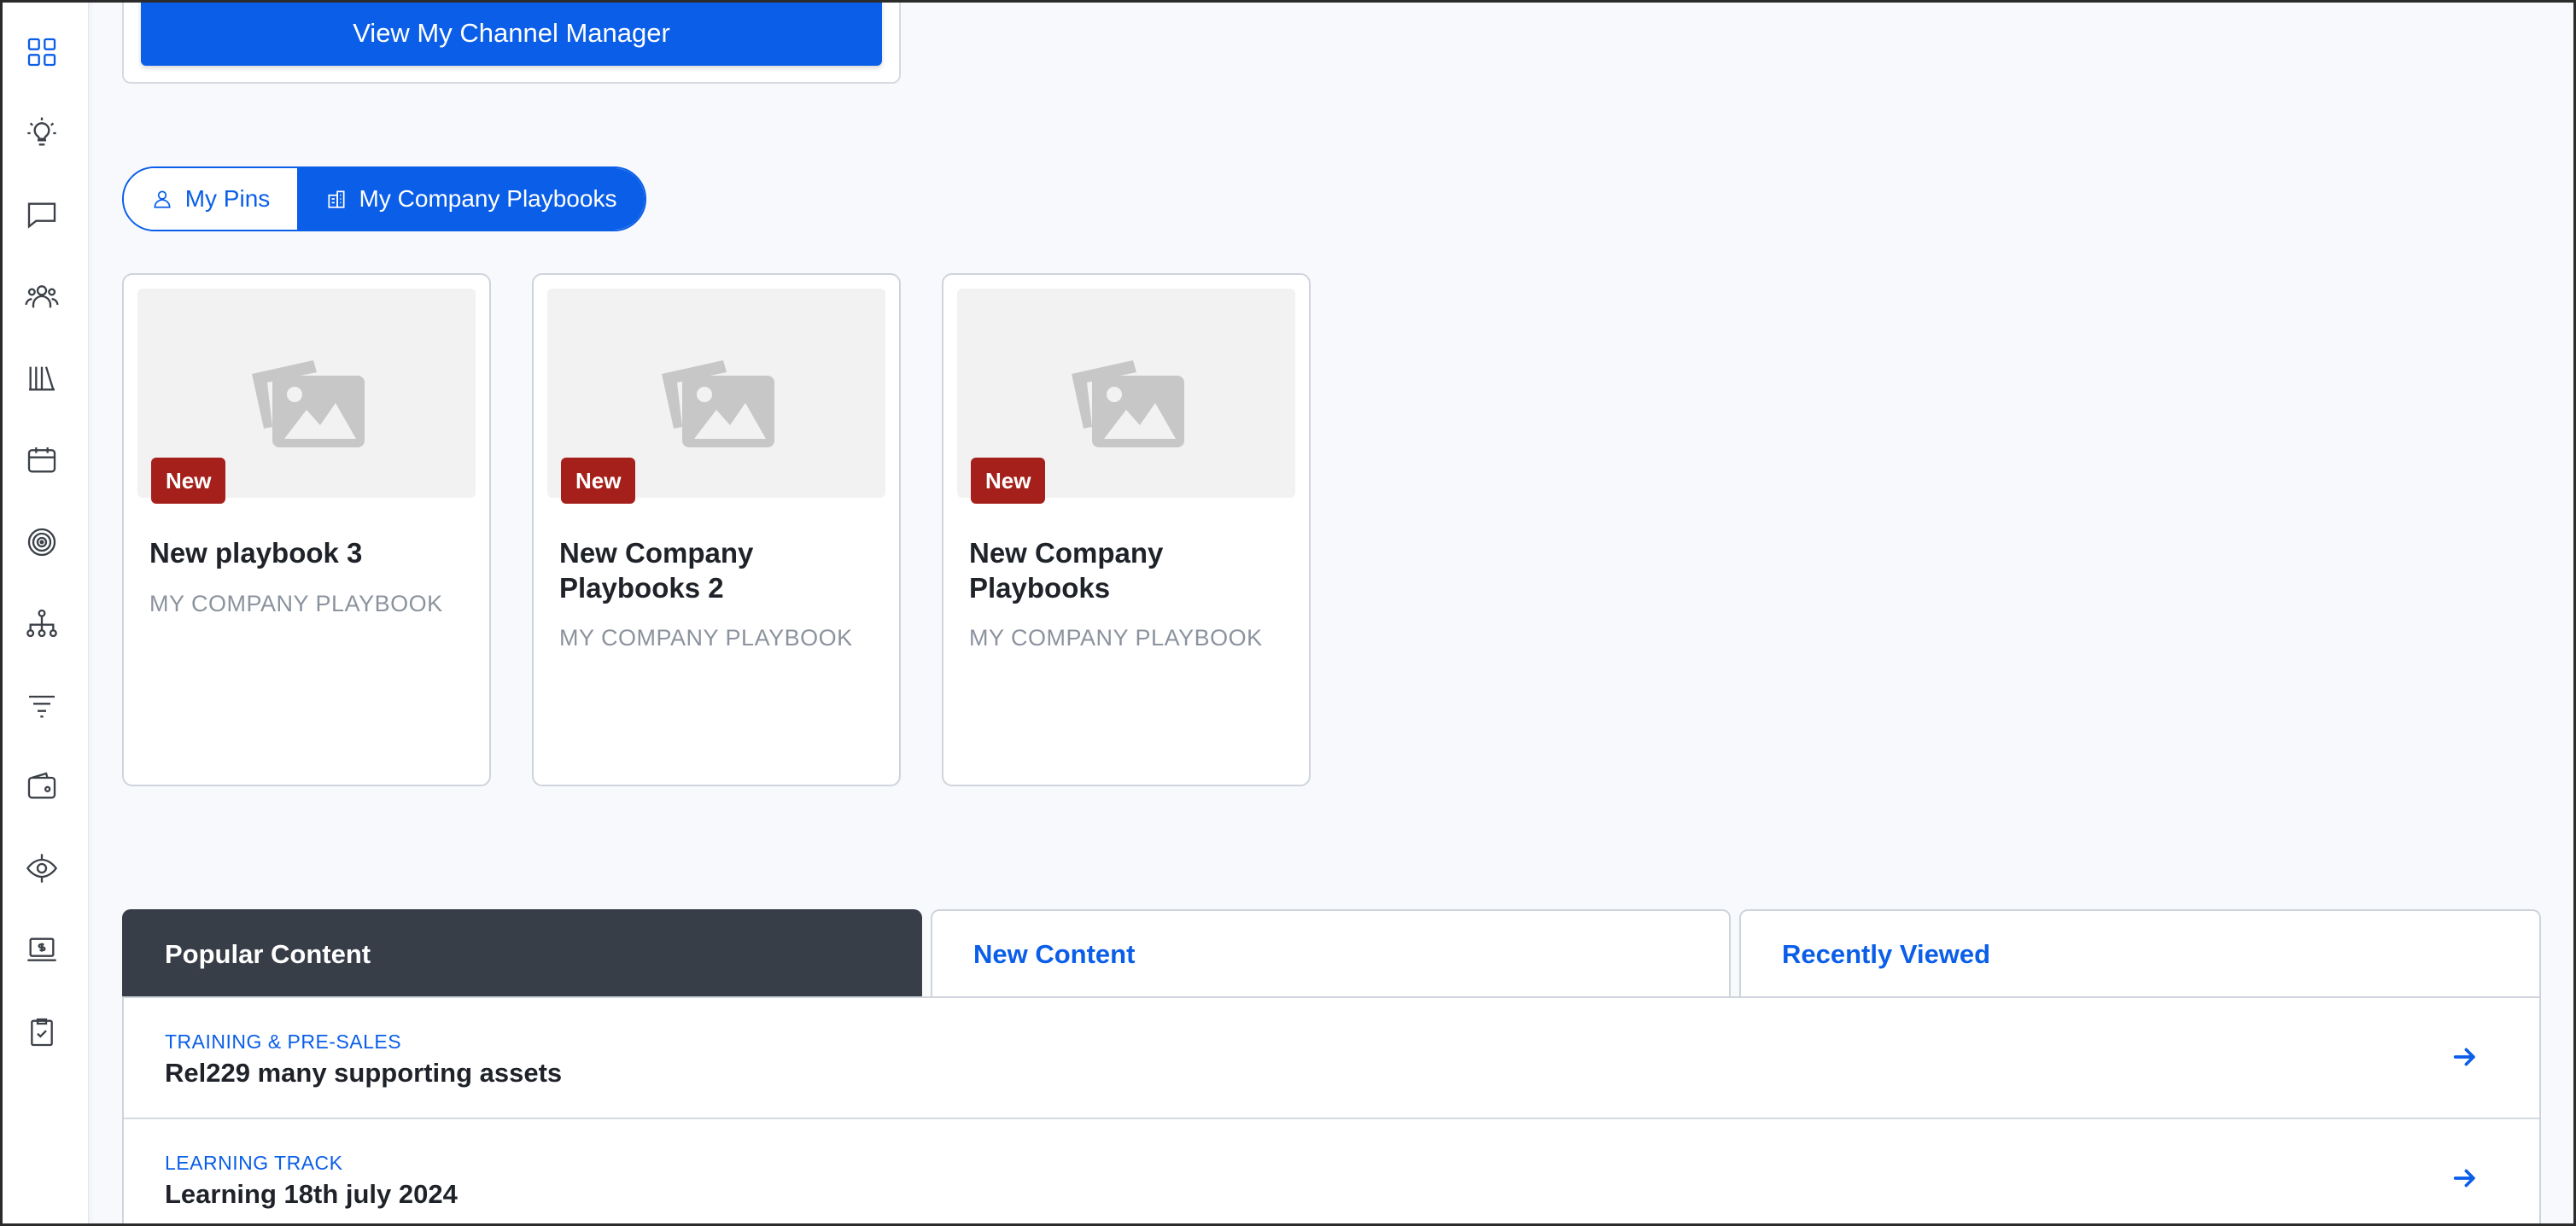 The image size is (2576, 1226). Describe the element at coordinates (41, 623) in the screenshot. I see `org-chart-icon` at that location.